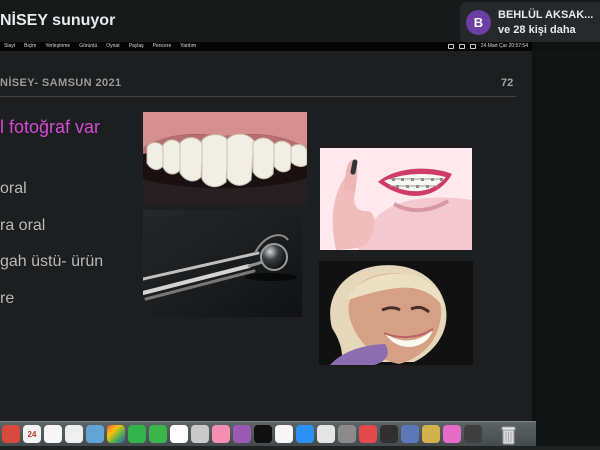  I want to click on finder-window-icon, so click(410, 434).